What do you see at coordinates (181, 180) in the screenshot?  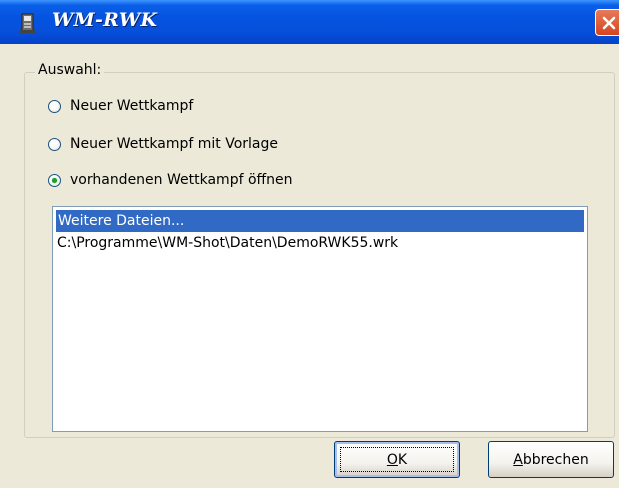 I see `radio-label: vorhandenen Wettkampf öffnen` at bounding box center [181, 180].